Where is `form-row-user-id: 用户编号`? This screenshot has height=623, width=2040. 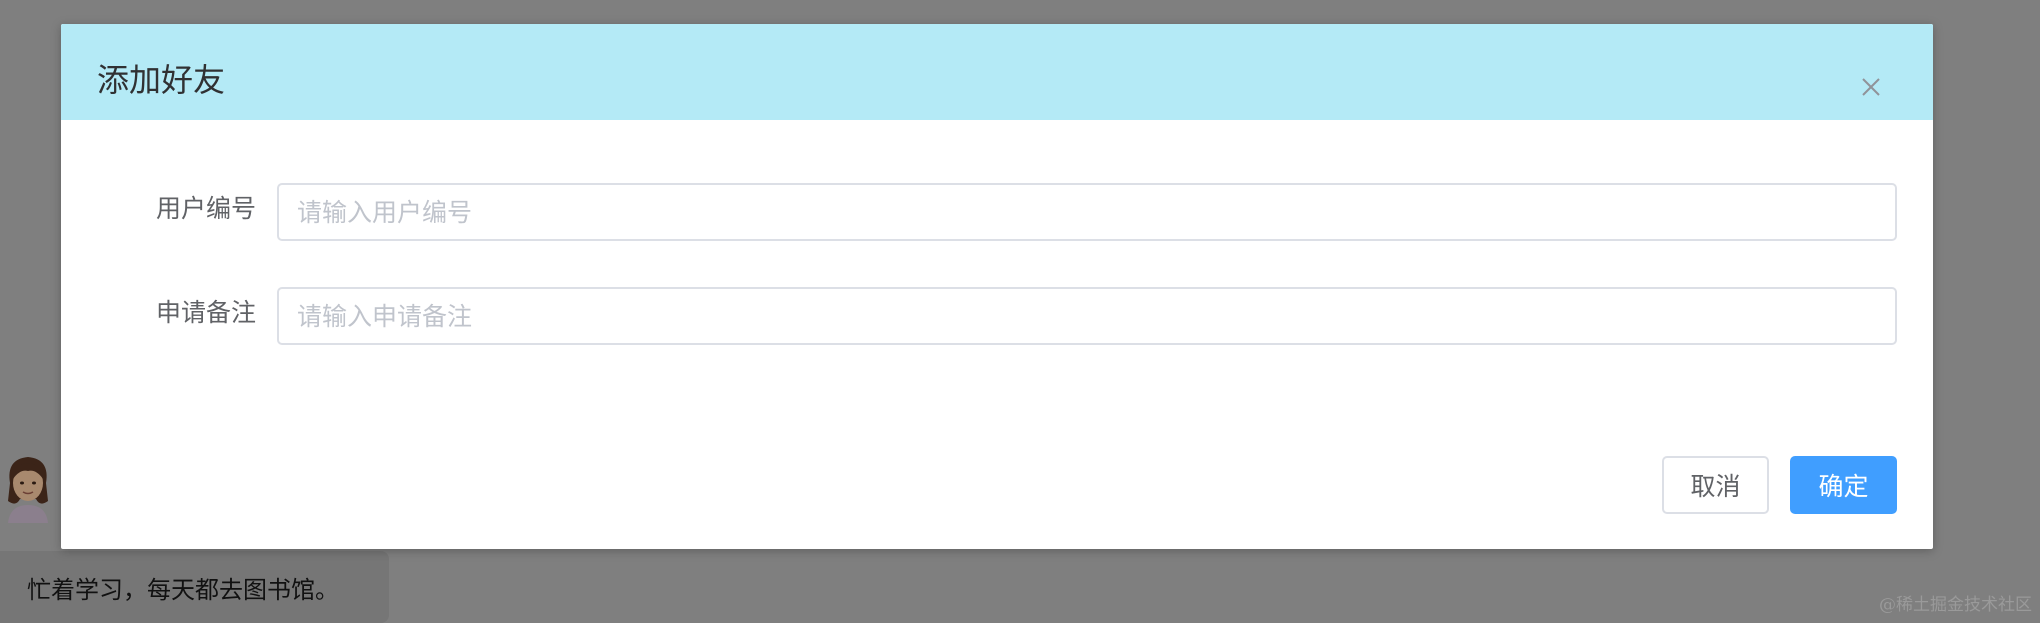 form-row-user-id: 用户编号 is located at coordinates (997, 212).